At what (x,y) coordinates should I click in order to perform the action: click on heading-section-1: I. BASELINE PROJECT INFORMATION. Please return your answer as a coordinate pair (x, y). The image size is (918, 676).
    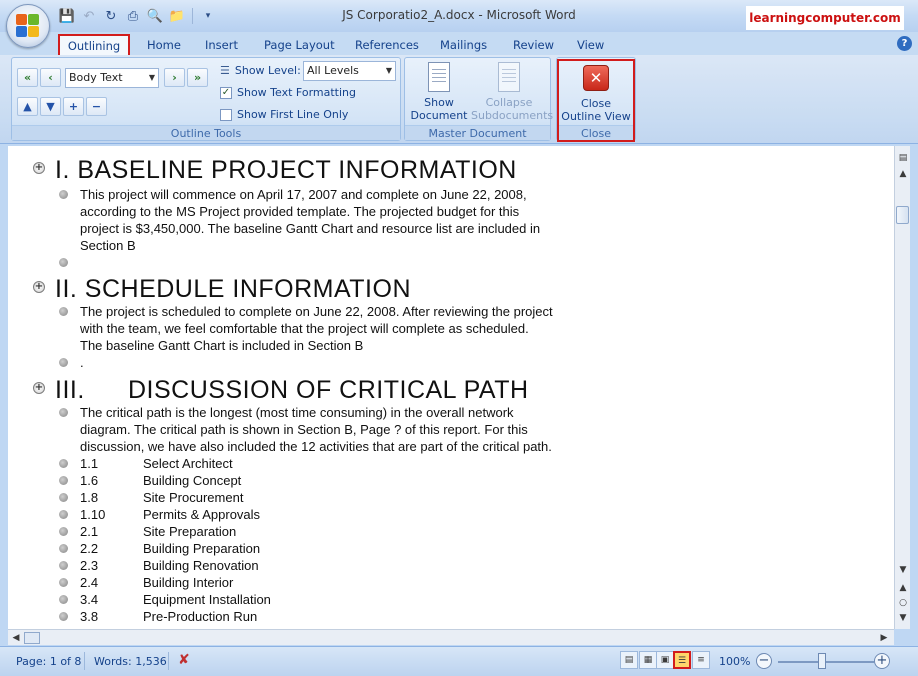
    Looking at the image, I should click on (286, 170).